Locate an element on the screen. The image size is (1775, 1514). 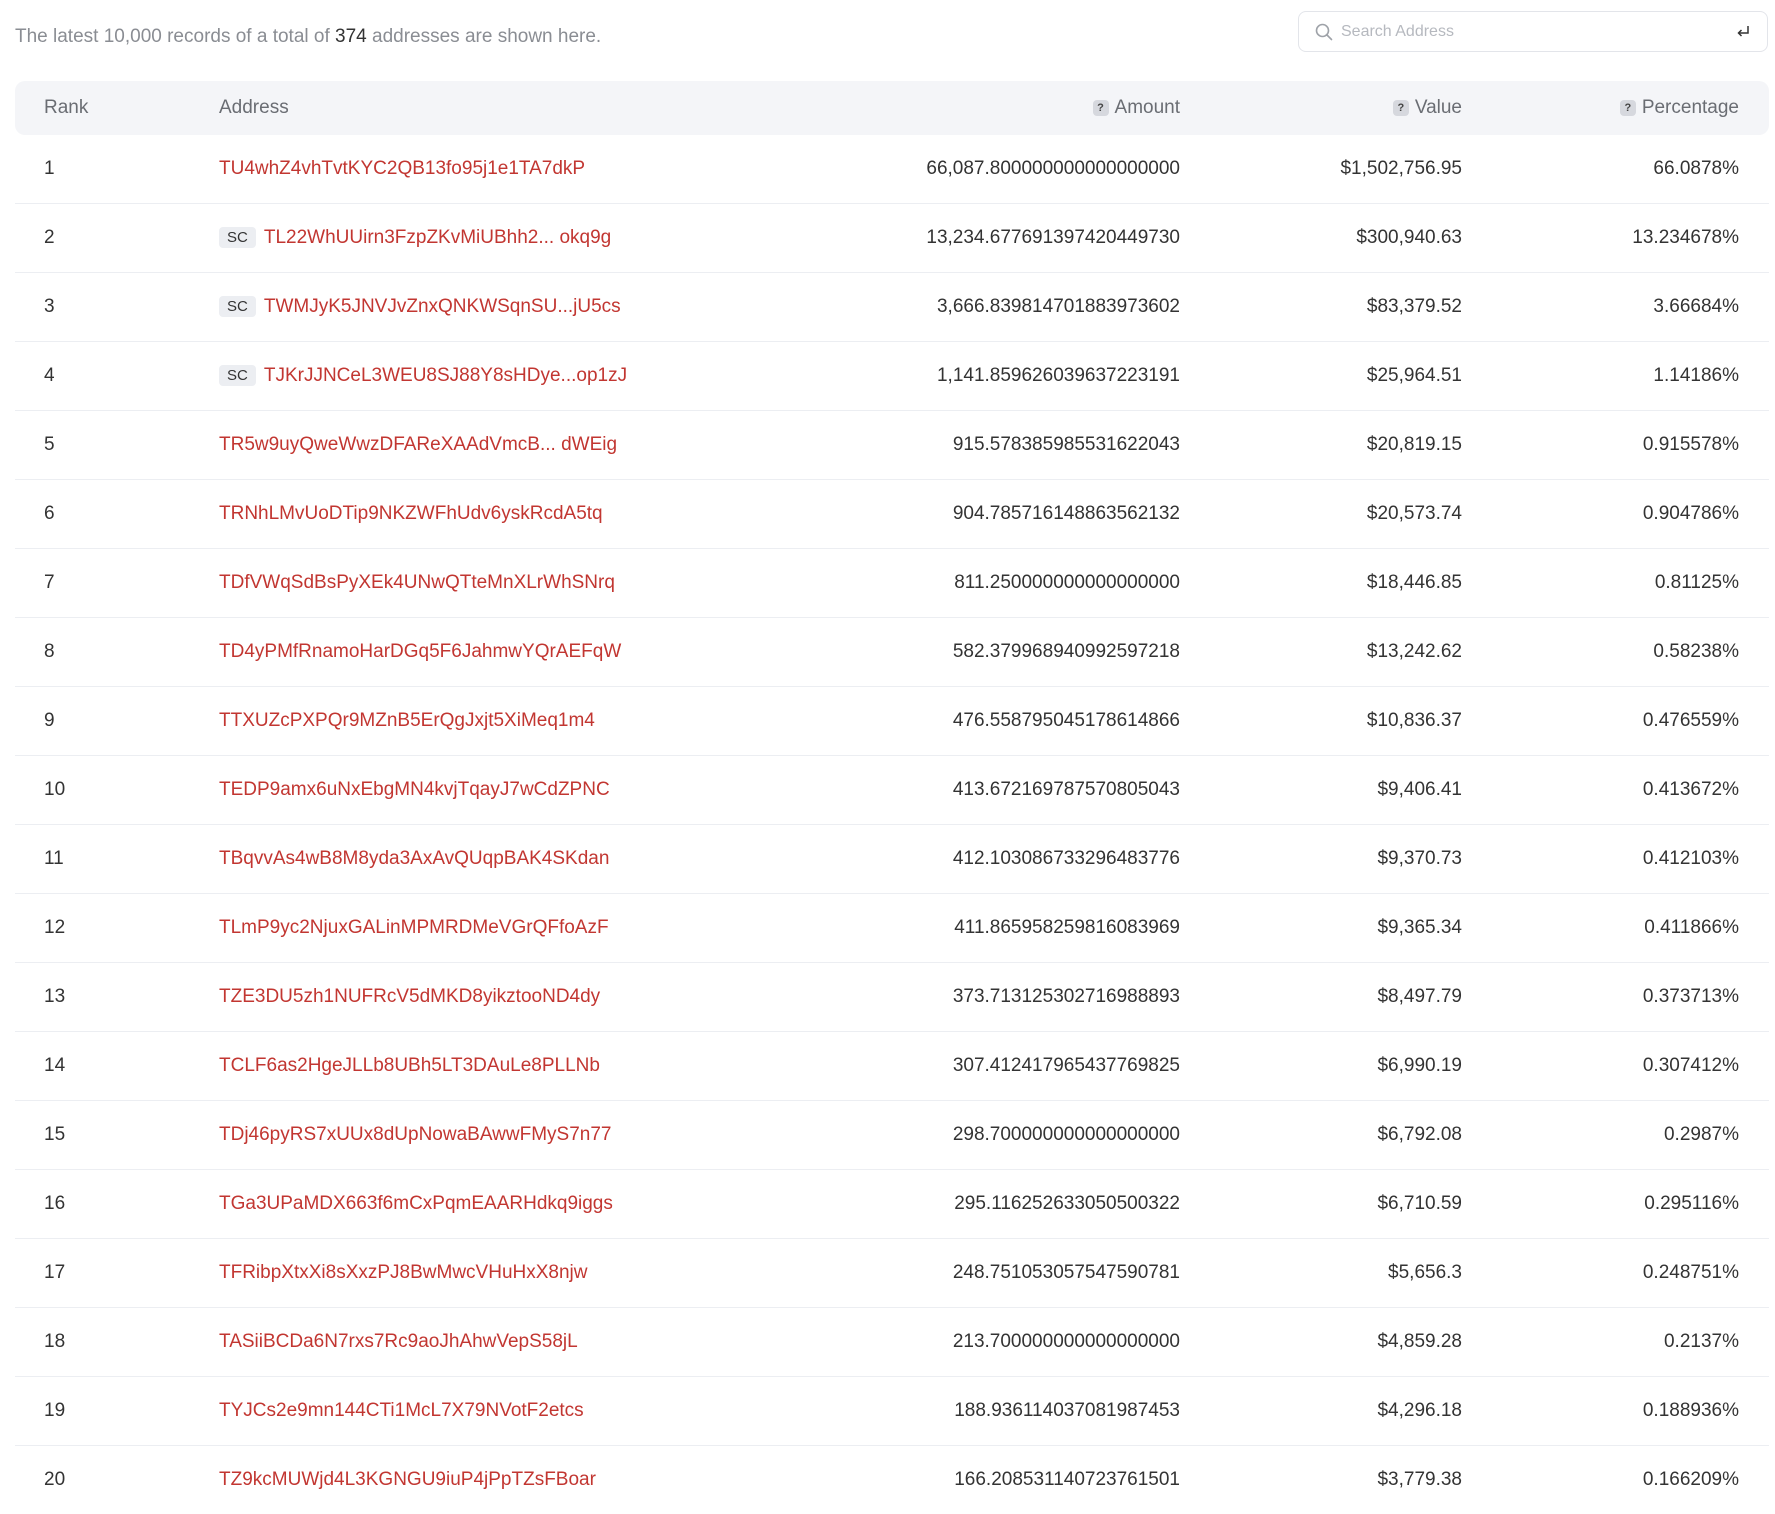
address-cell: SCTTXUZcPXPQr9MZnB5ErQgJxjt5XiMeq1m4 is located at coordinates (407, 721).